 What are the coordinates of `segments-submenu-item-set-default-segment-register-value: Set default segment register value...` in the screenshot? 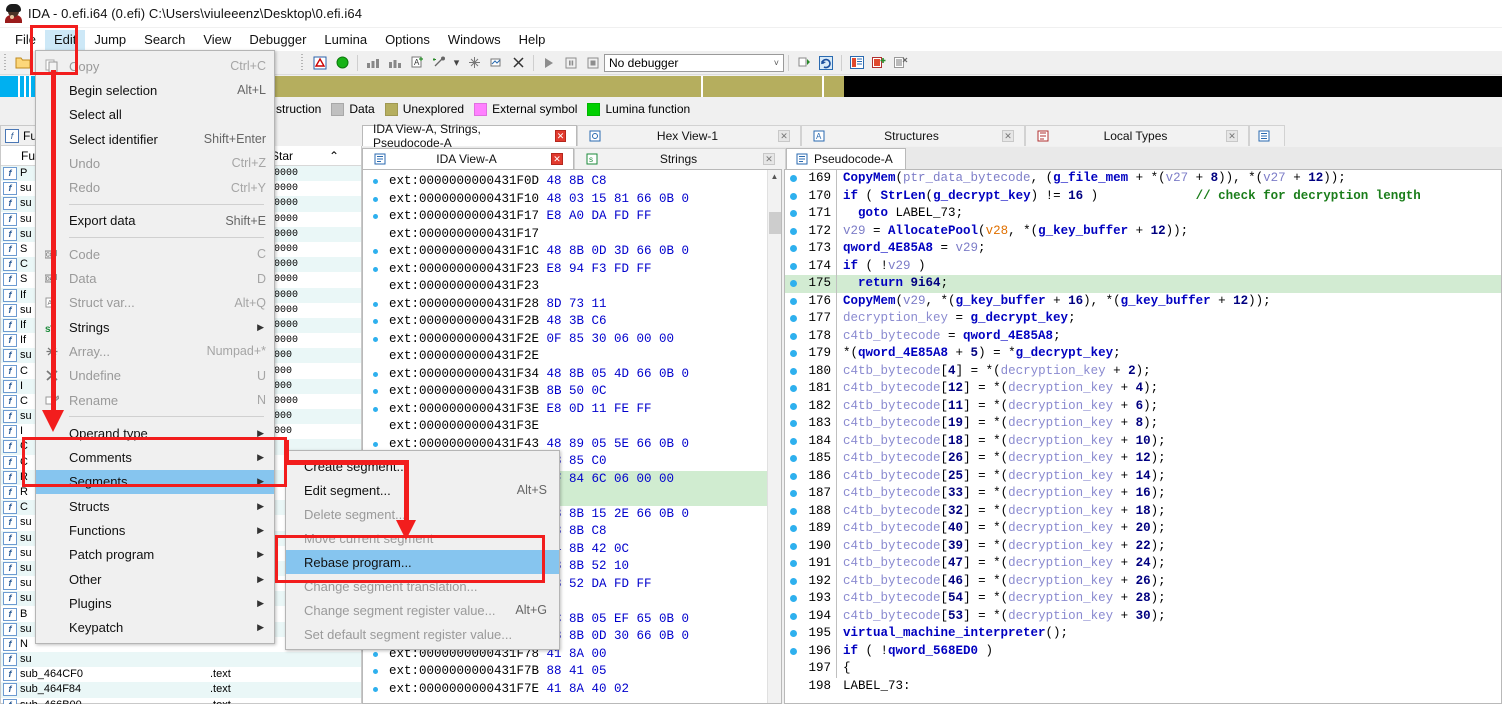 It's located at (422, 634).